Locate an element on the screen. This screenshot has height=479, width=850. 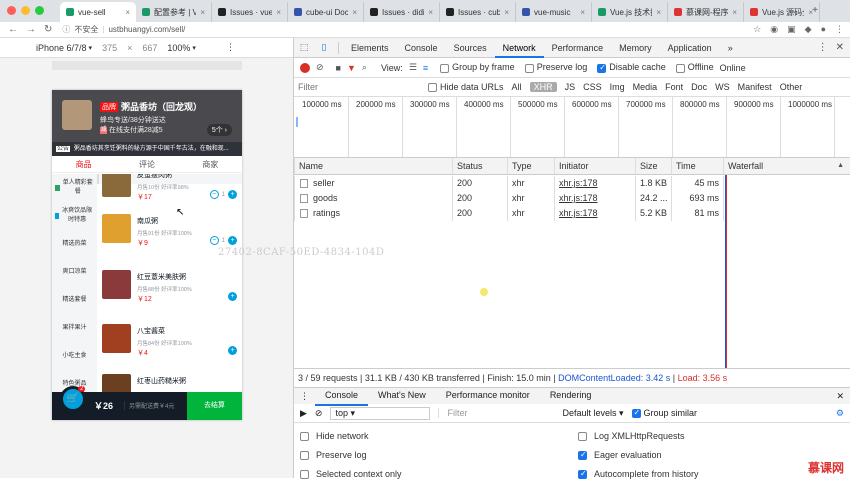
show-sidebar-icon: ▶ is located at coordinates (303, 413).